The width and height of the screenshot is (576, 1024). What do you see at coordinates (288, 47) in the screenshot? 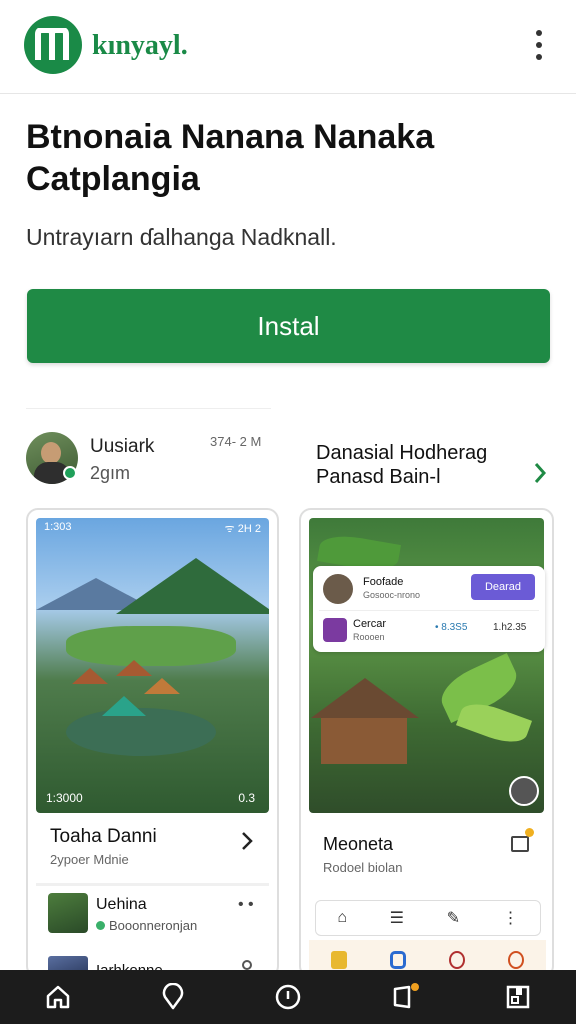
I see `app-header: kınyayl.` at bounding box center [288, 47].